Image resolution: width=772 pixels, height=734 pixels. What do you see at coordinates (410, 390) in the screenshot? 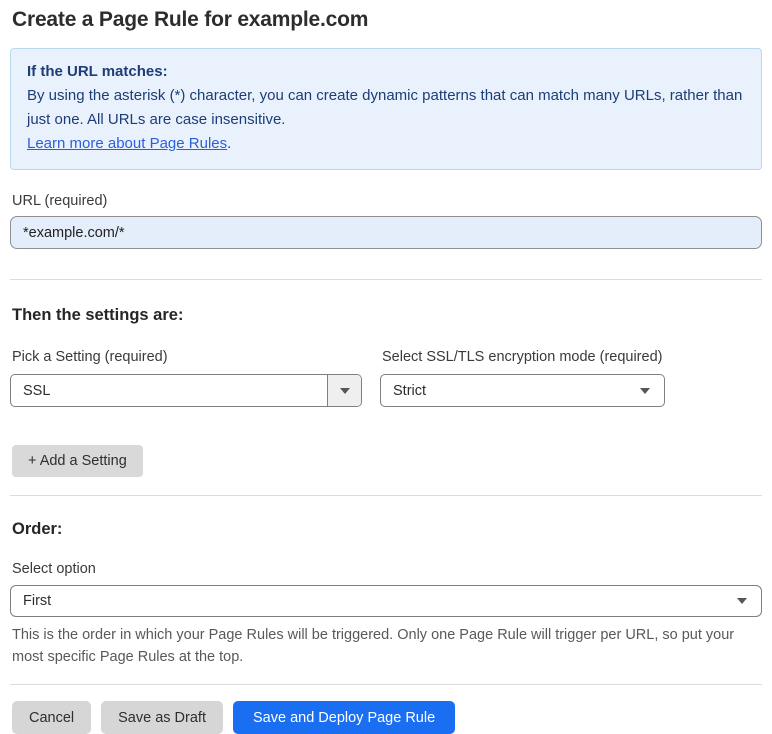
I see `ssl-mode-value: Strict` at bounding box center [410, 390].